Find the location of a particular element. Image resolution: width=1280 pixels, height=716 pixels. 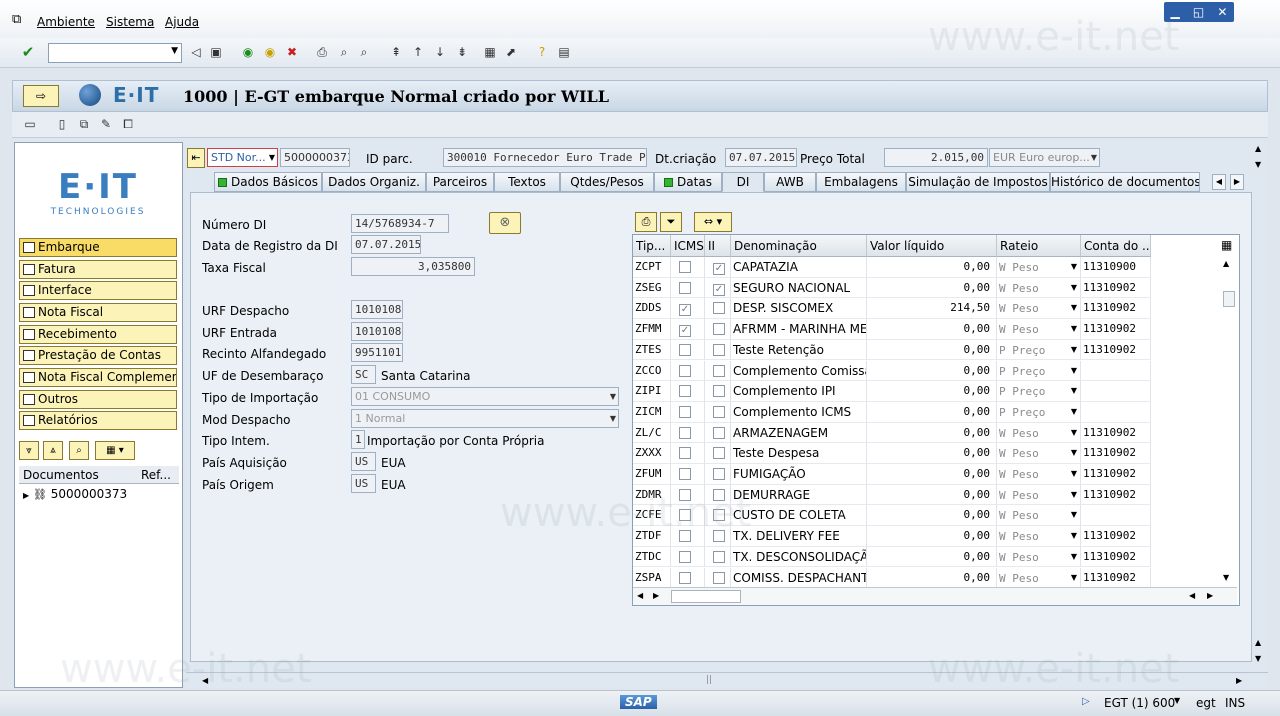

cell-tipo: ZTES is located at coordinates (652, 350).